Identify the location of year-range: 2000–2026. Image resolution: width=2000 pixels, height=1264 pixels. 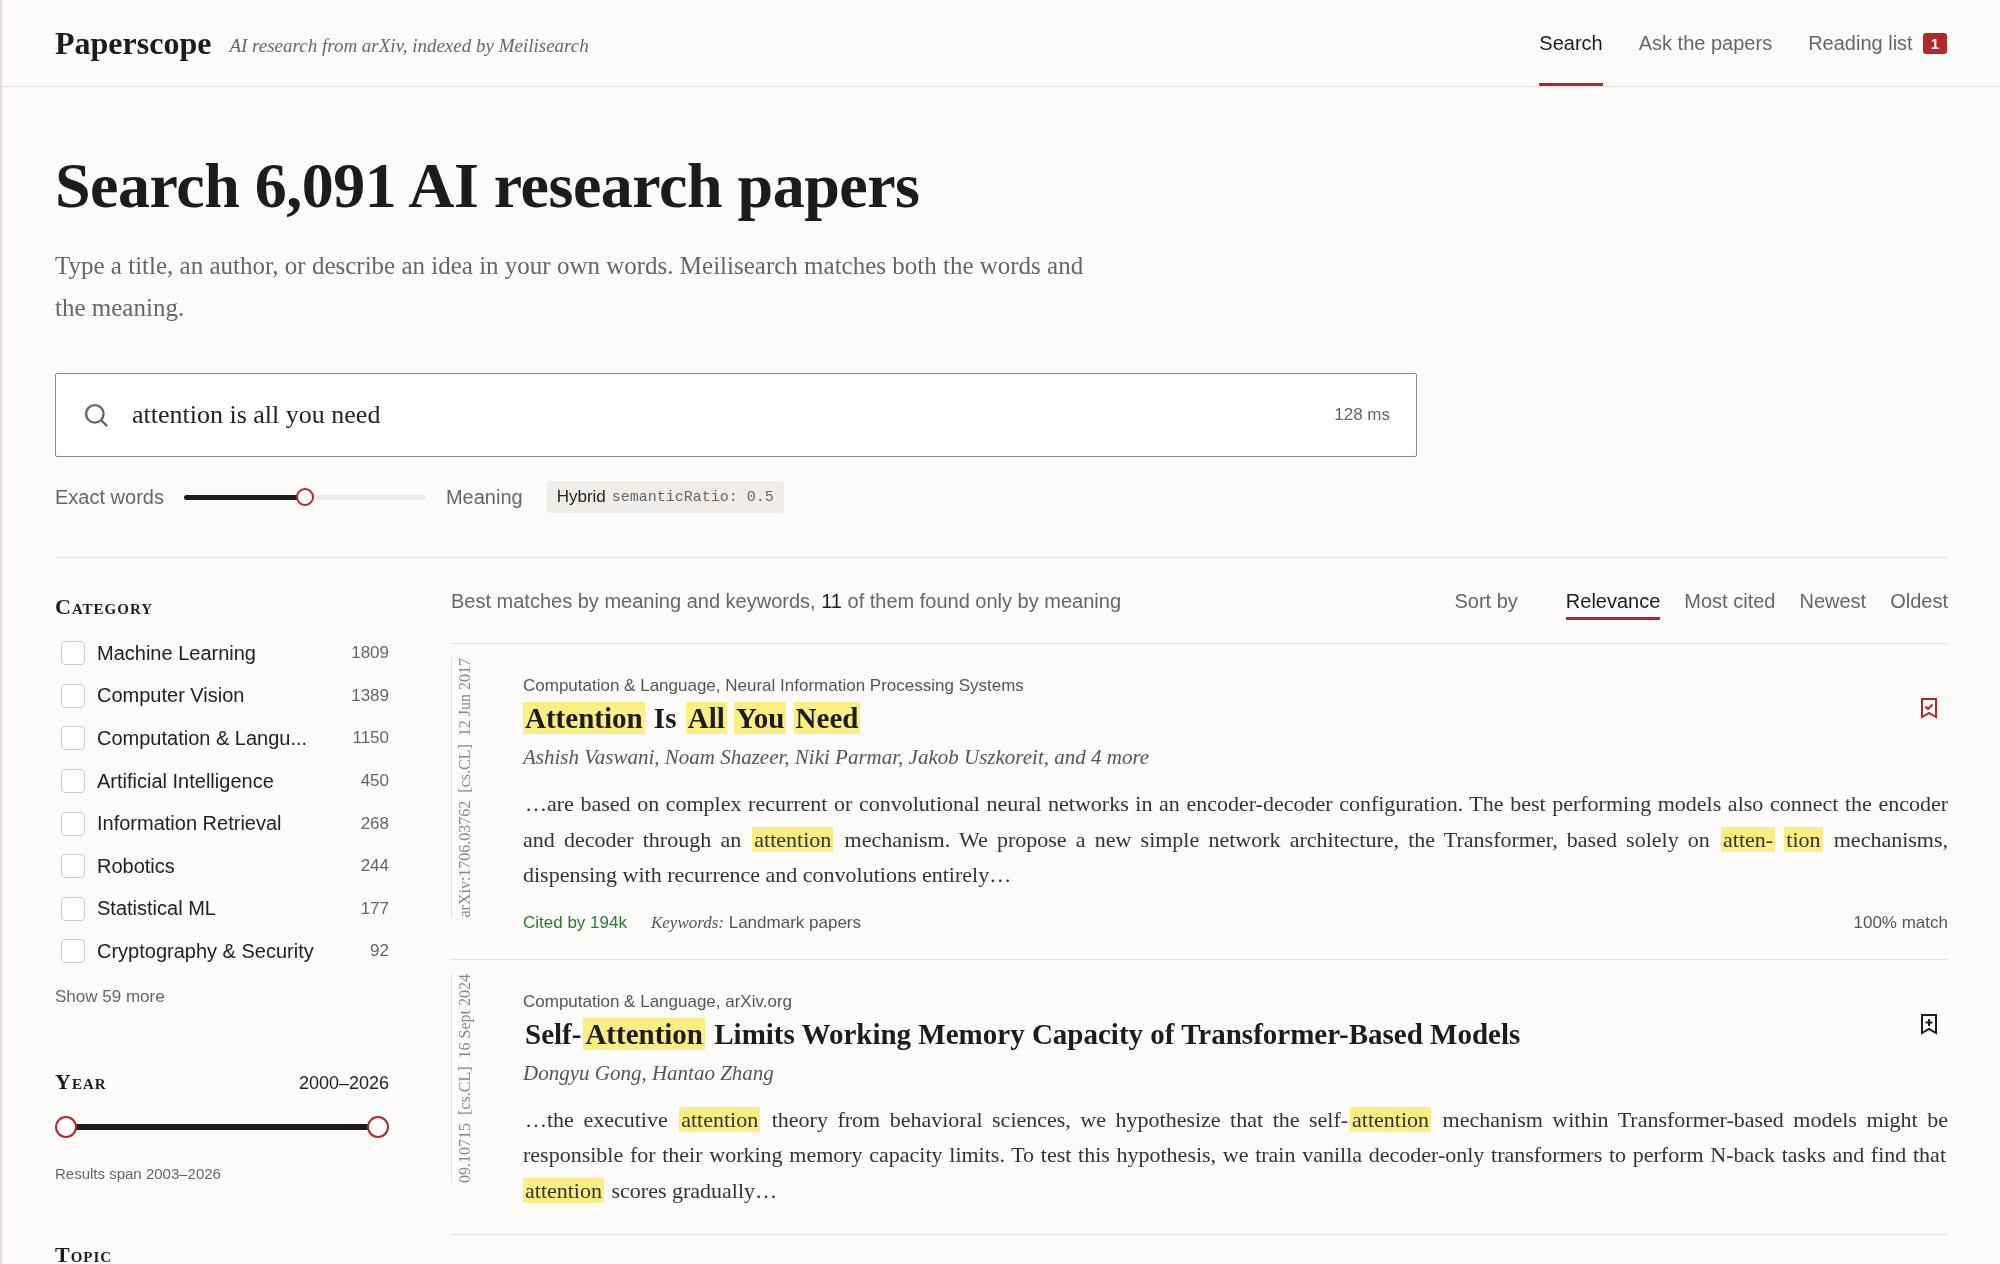
(343, 1083).